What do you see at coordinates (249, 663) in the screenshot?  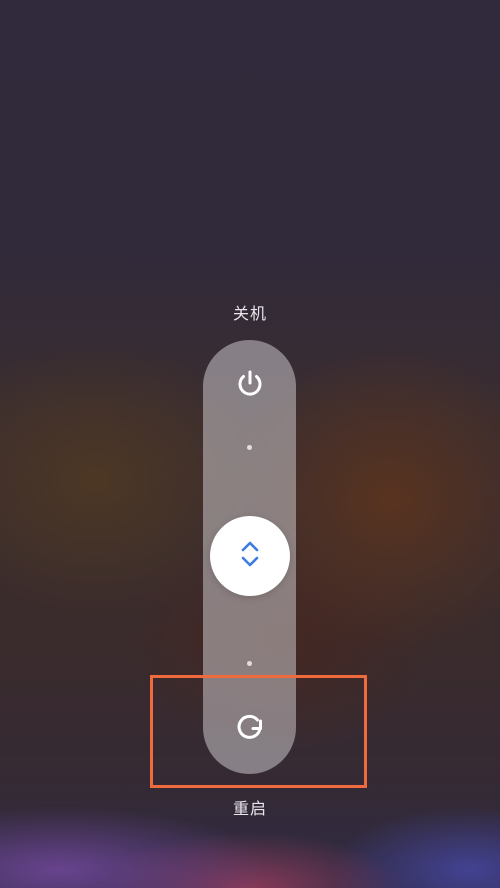 I see `track-dot-bottom` at bounding box center [249, 663].